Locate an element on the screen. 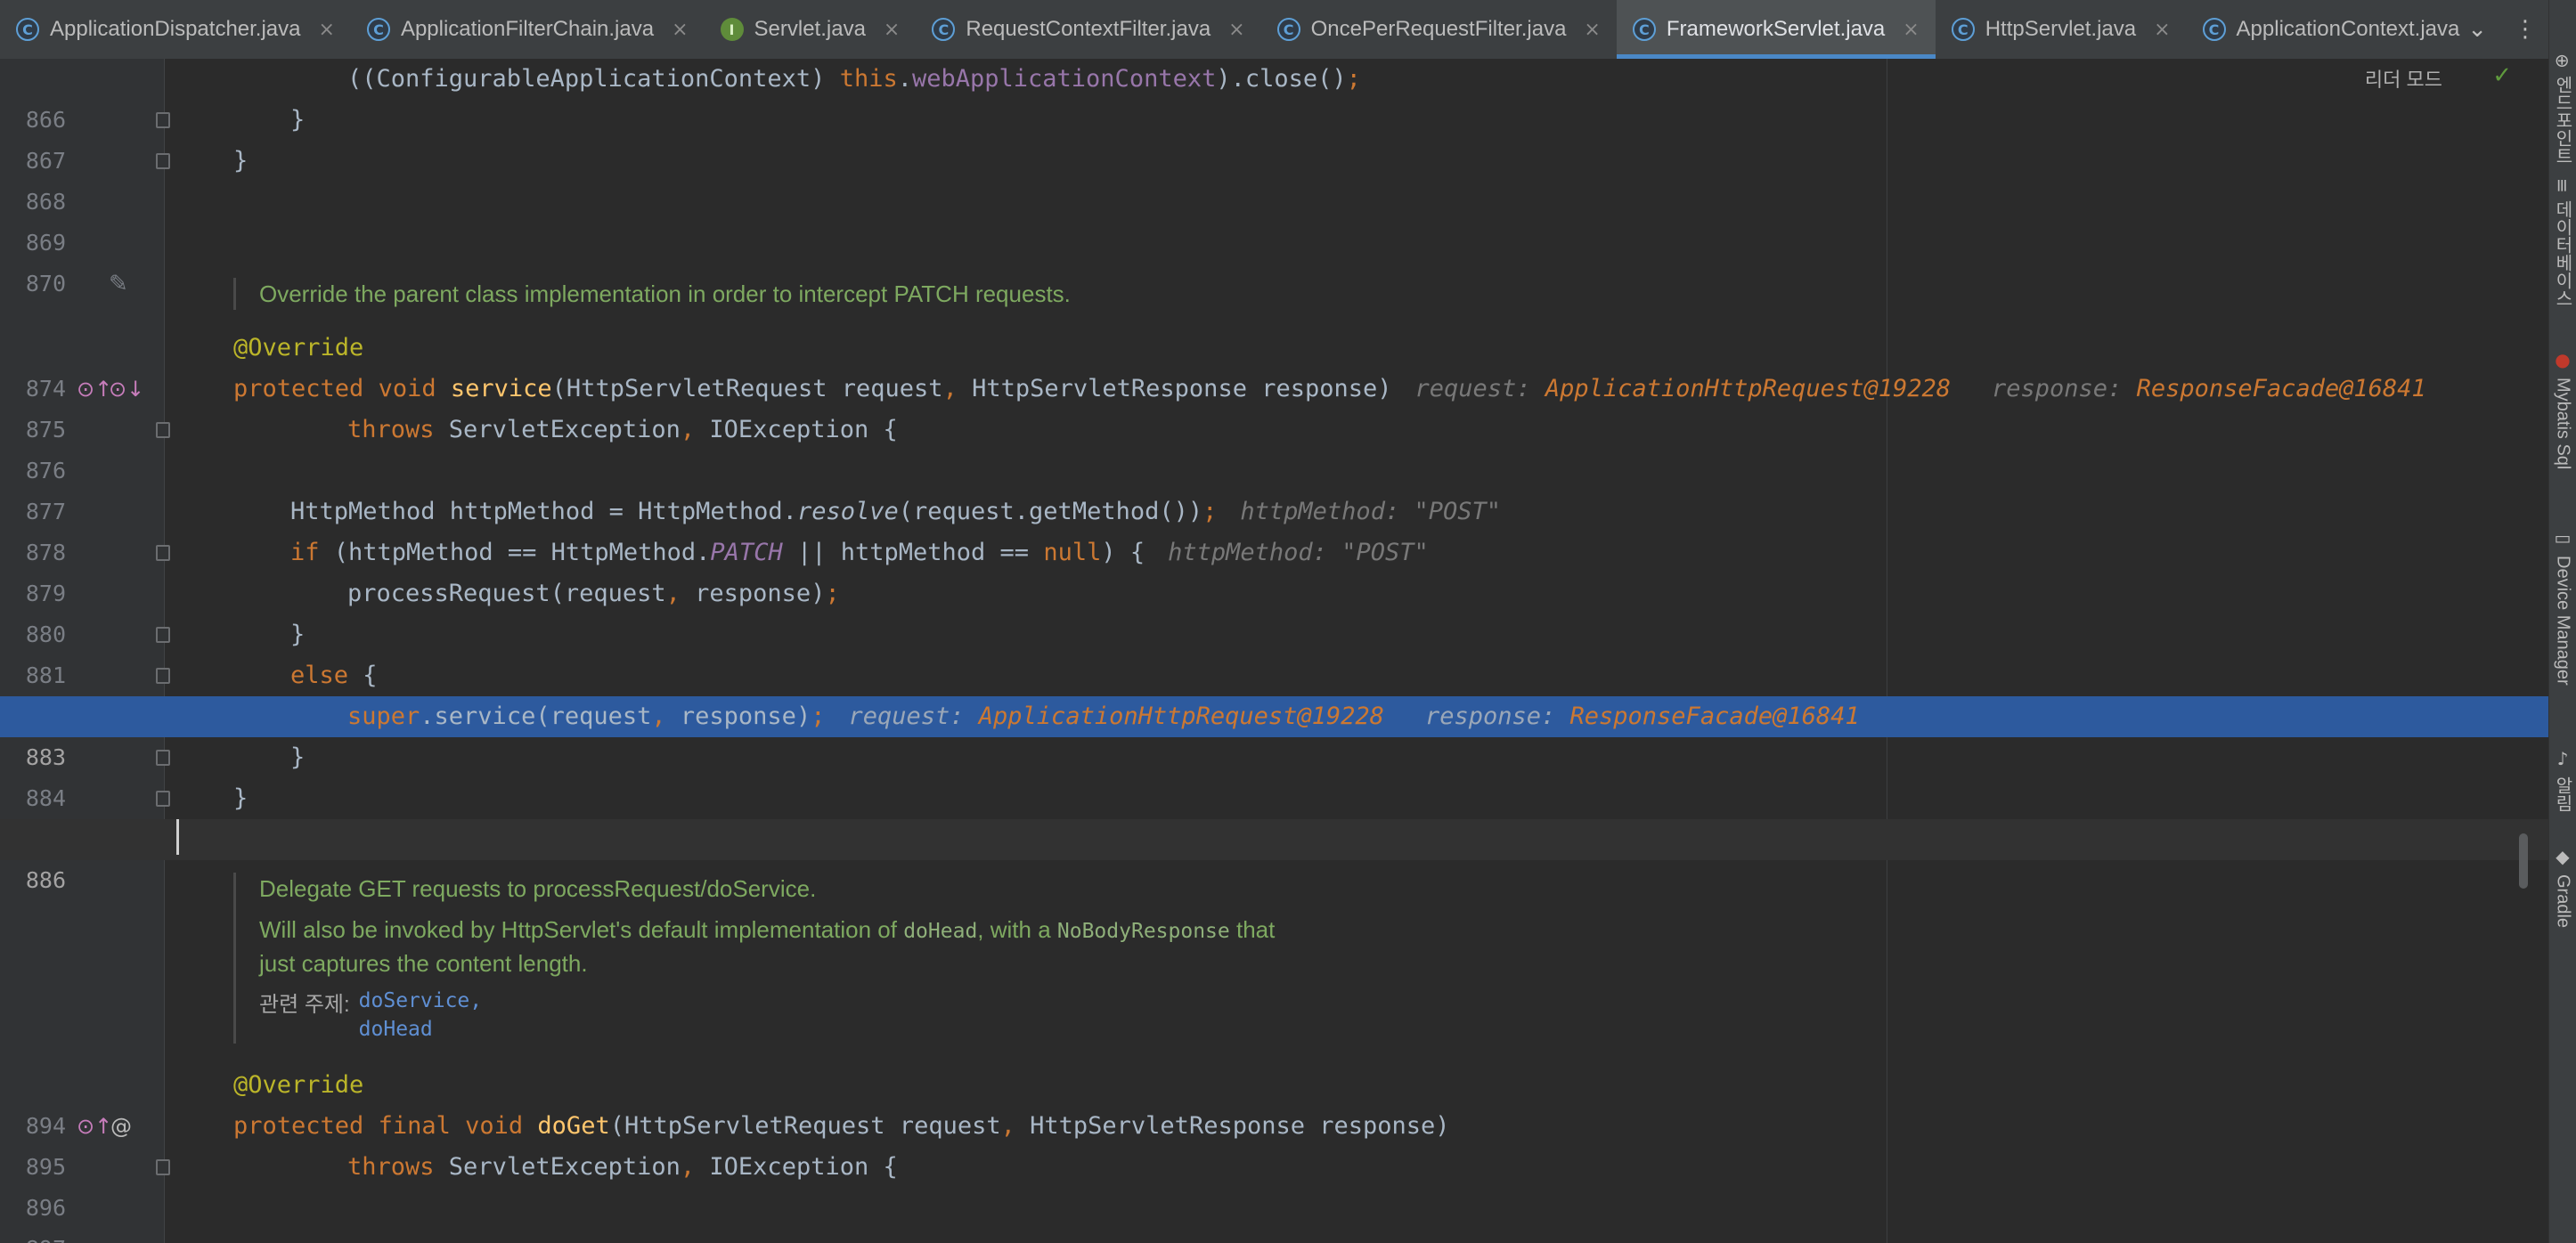  text-caret is located at coordinates (178, 837).